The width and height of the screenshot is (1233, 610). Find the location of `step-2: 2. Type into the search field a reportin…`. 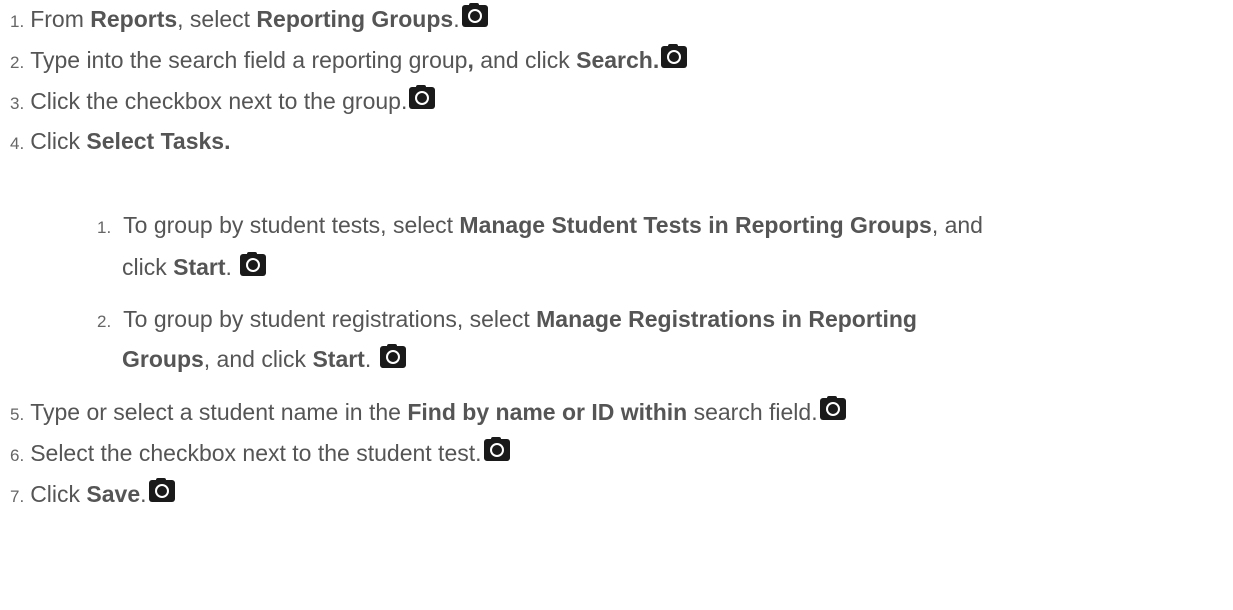

step-2: 2. Type into the search field a reportin… is located at coordinates (349, 59).